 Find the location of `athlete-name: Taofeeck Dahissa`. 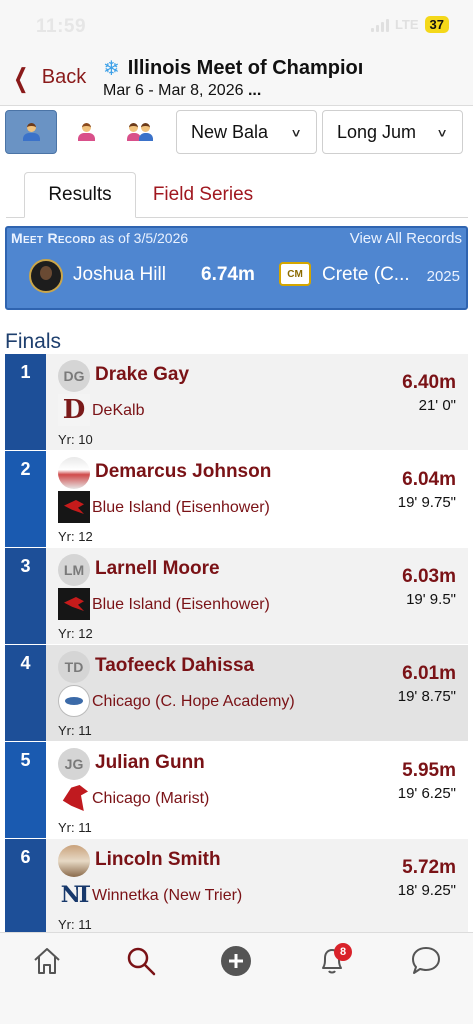

athlete-name: Taofeeck Dahissa is located at coordinates (174, 666).